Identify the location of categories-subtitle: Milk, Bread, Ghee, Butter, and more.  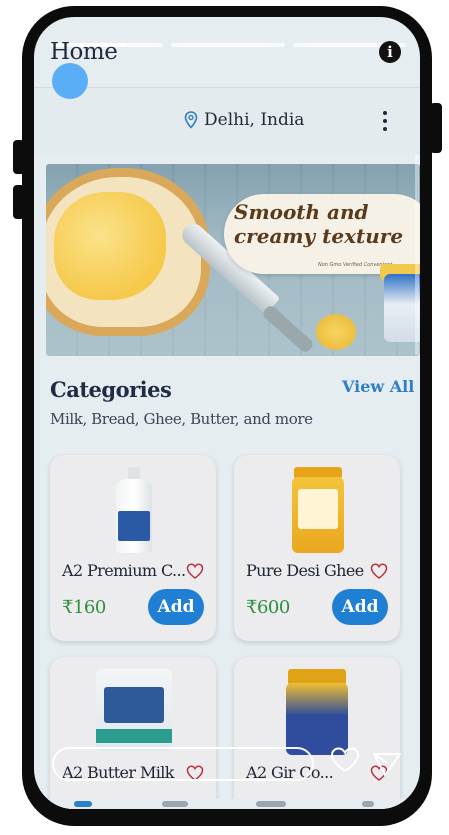
(181, 419).